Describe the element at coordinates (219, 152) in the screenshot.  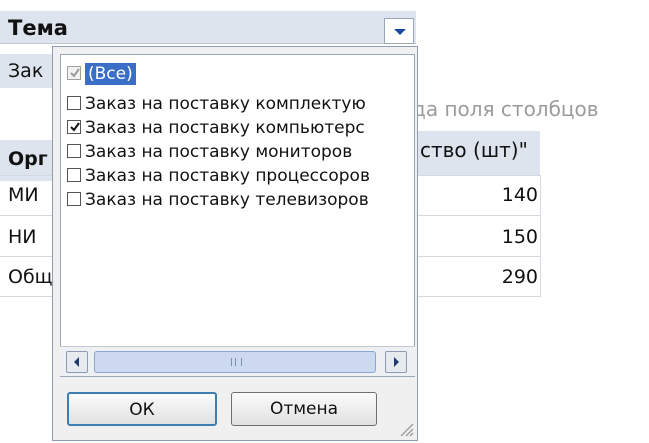
I see `filter-item-label: Заказ на поставку мониторов` at that location.